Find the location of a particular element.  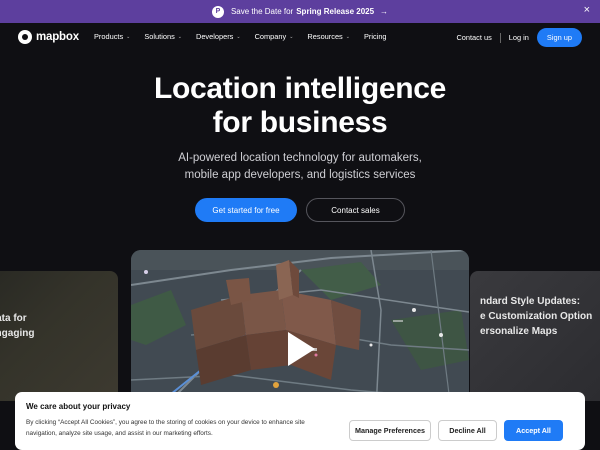

play-icon is located at coordinates (301, 349).